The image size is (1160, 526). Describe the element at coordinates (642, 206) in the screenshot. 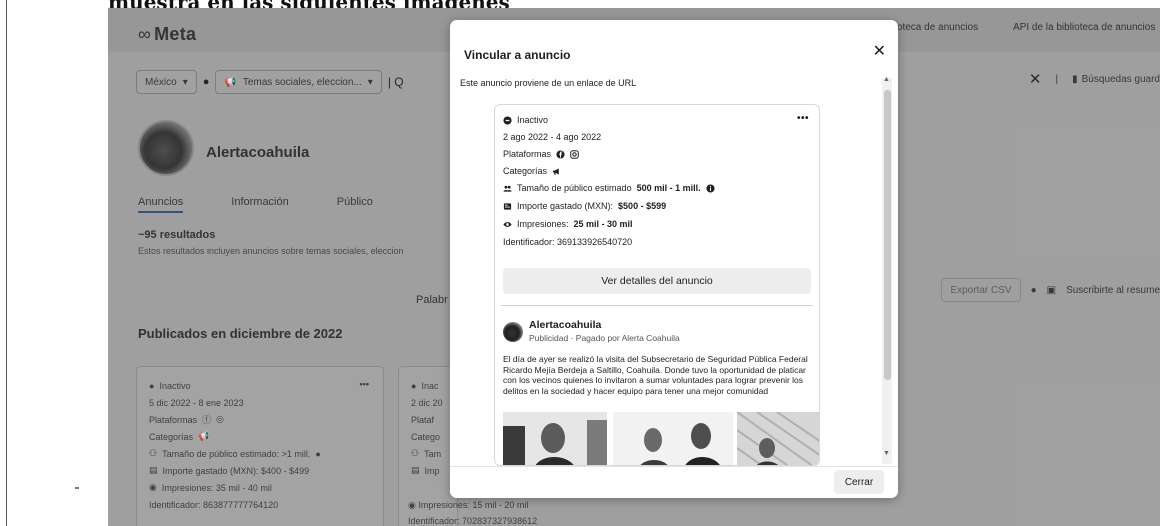

I see `spend-value: $500 - $599` at that location.